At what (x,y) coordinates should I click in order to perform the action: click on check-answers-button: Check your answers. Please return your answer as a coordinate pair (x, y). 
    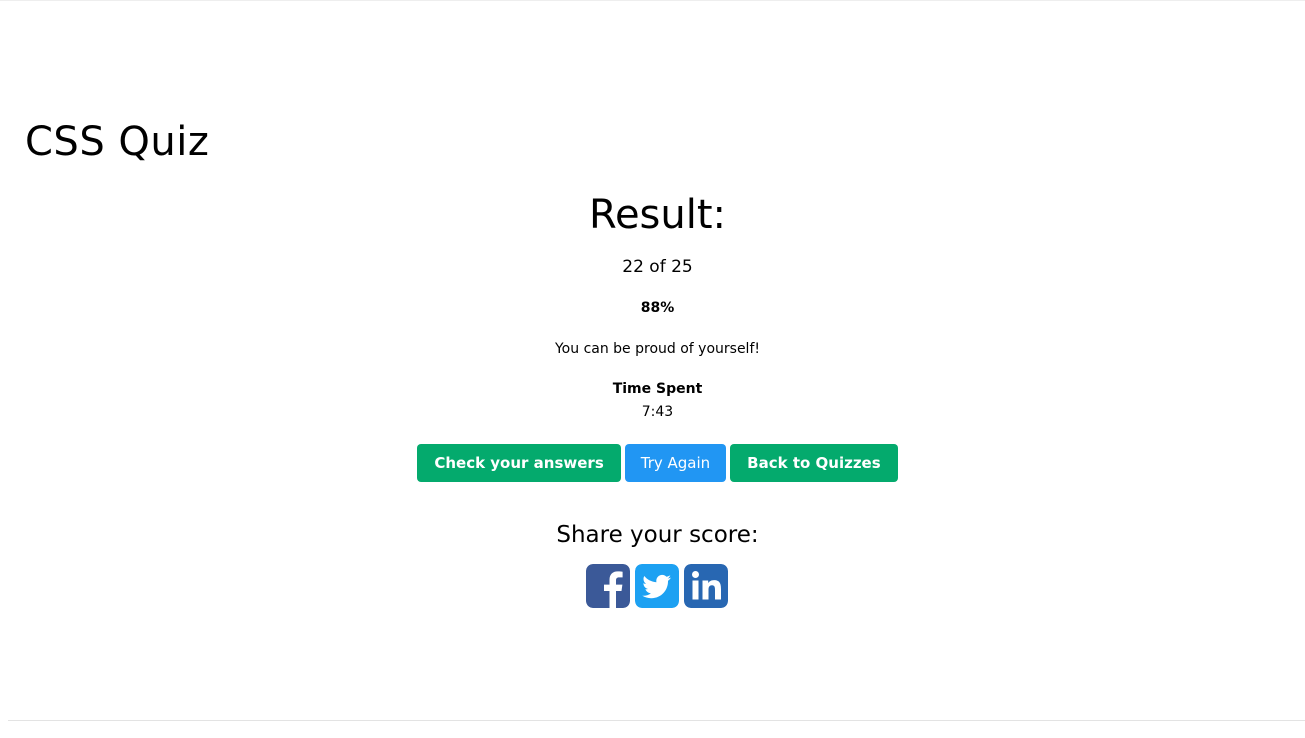
    Looking at the image, I should click on (519, 463).